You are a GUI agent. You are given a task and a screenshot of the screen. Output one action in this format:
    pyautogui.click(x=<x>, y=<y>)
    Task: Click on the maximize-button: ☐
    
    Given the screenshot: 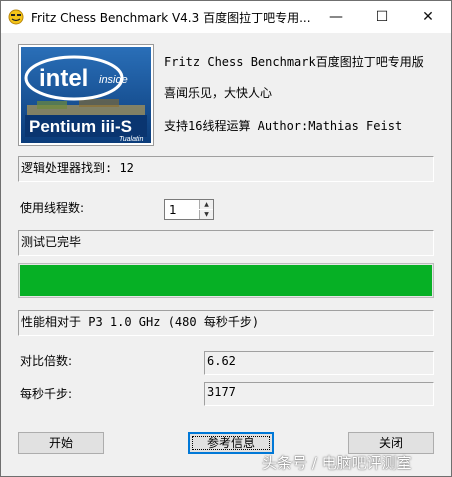 What is the action you would take?
    pyautogui.click(x=382, y=17)
    